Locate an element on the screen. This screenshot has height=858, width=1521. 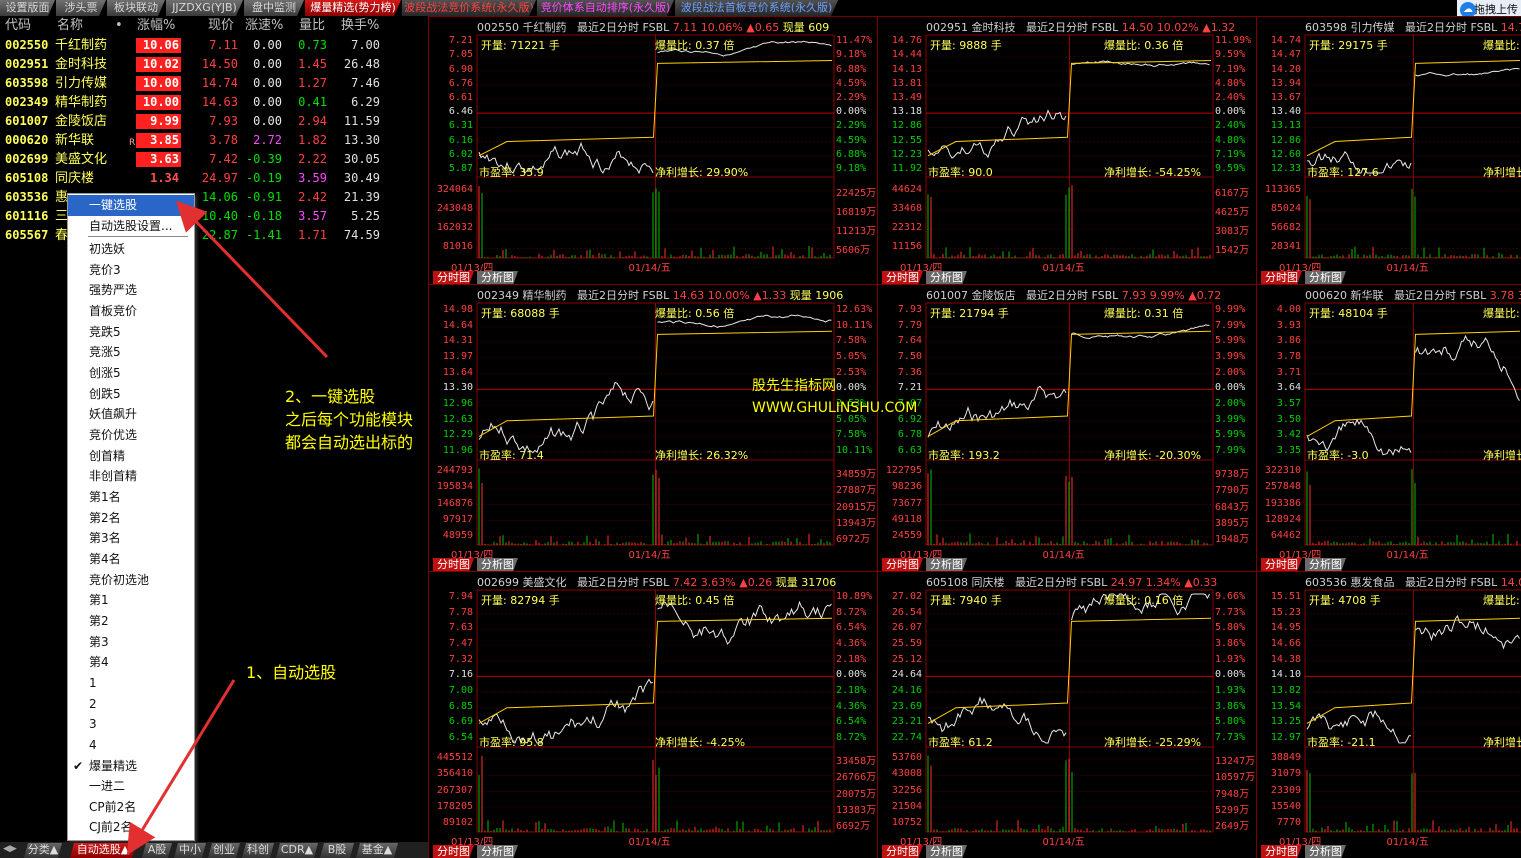
header-volume-ratio: 量比 is located at coordinates (312, 26).